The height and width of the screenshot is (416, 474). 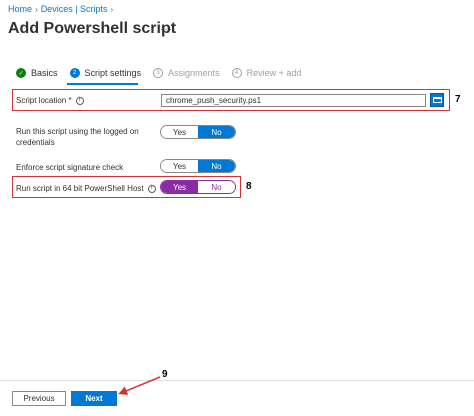 I want to click on page-title: Add Powershell script, so click(x=92, y=28).